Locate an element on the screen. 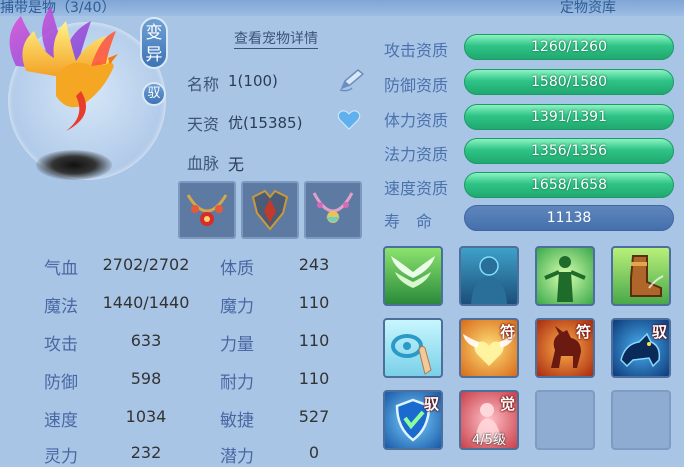  stat-label-attack: 攻击 is located at coordinates (61, 345).